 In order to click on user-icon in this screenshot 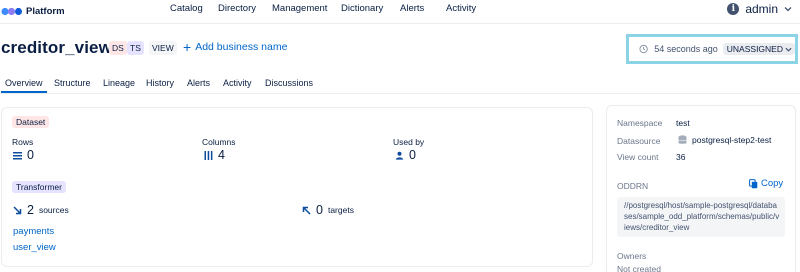, I will do `click(399, 155)`.